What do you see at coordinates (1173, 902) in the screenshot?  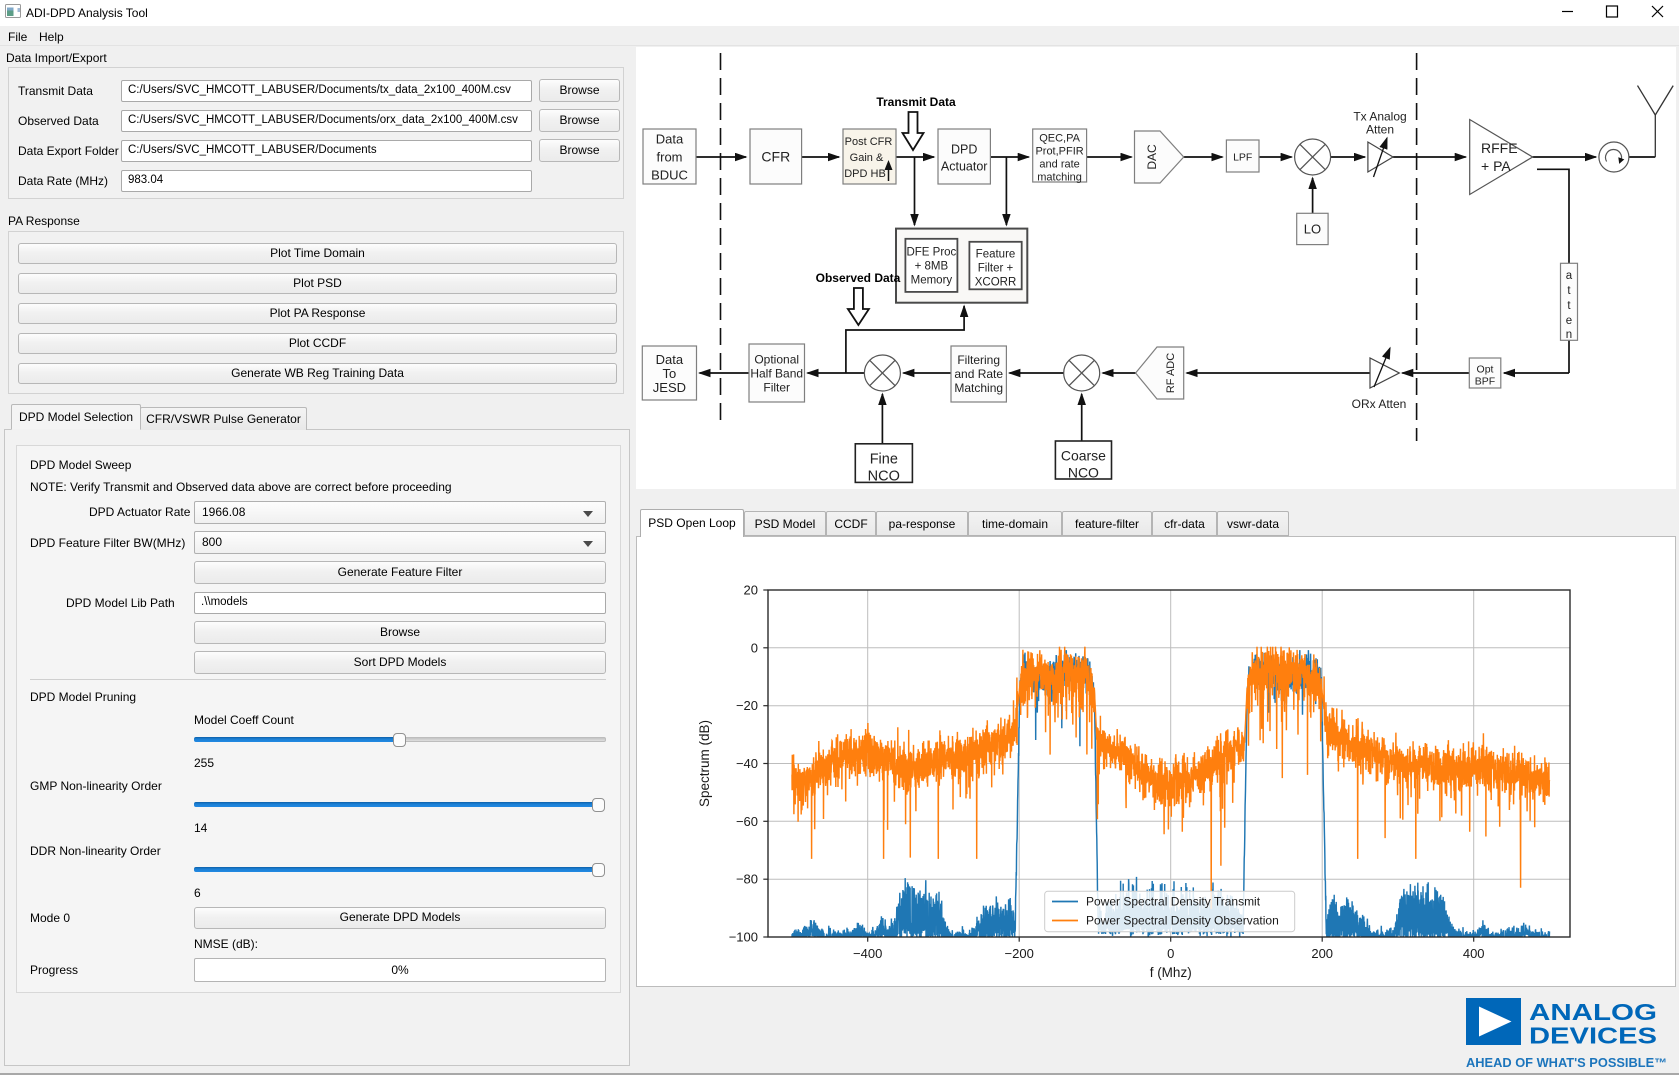 I see `svg-text:Power Spectral Density Transmi: Power Spectral Density Transmit` at bounding box center [1173, 902].